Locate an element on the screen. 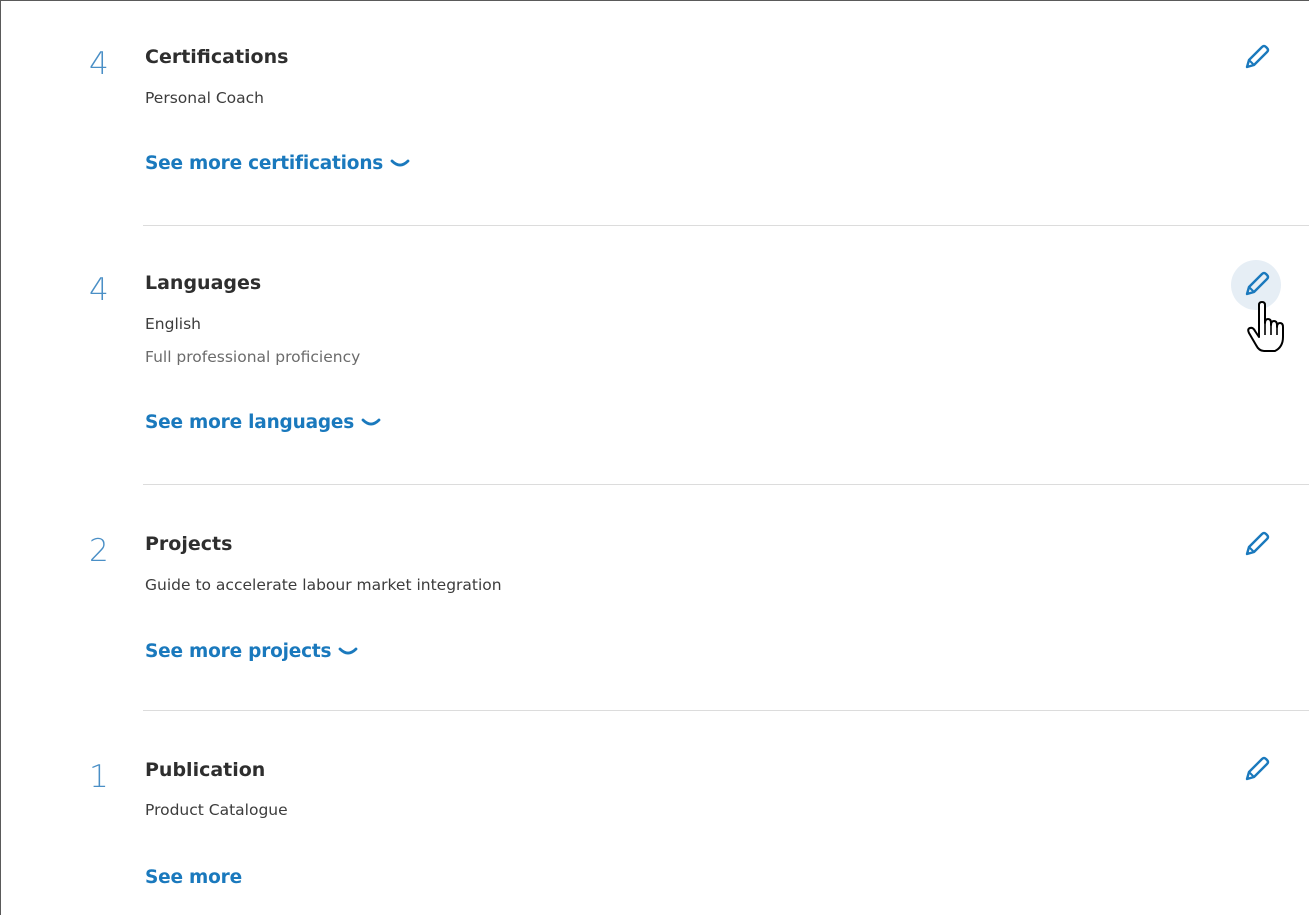 The width and height of the screenshot is (1311, 915). languages-count: 4 is located at coordinates (99, 290).